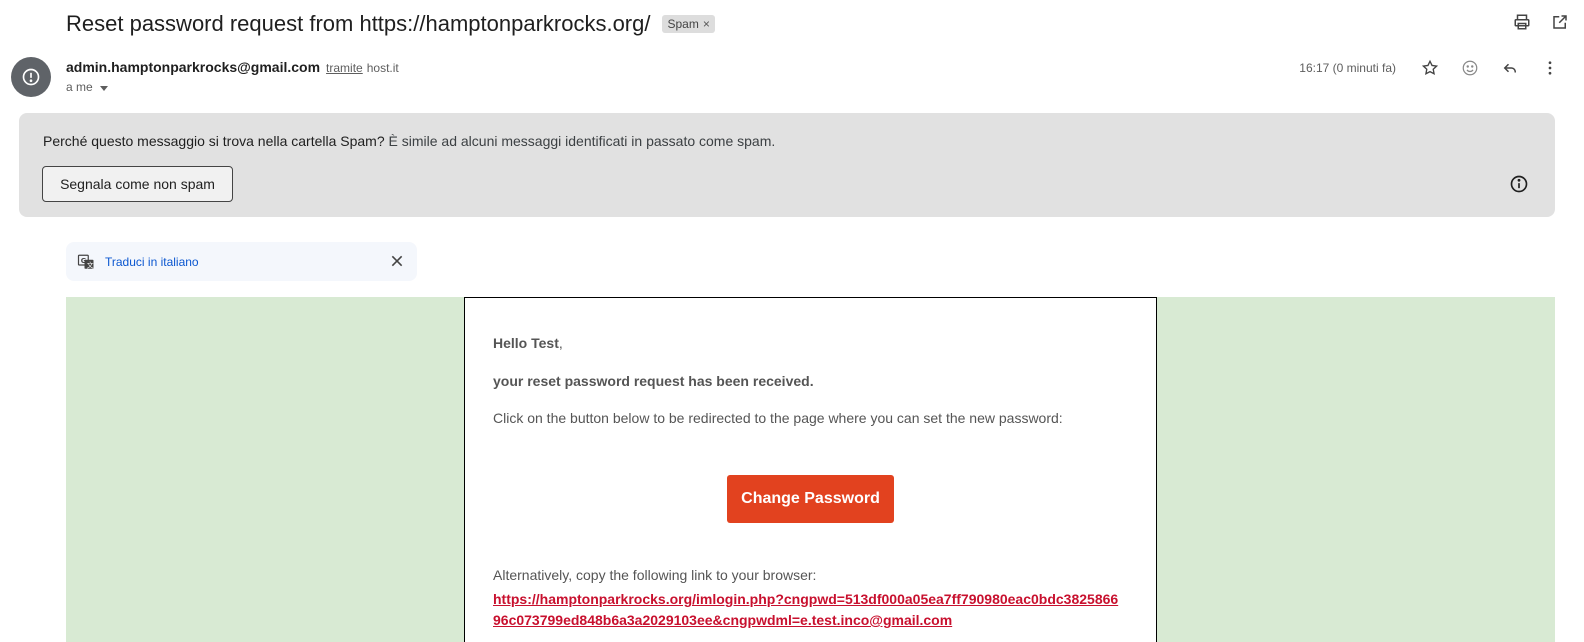  Describe the element at coordinates (706, 24) in the screenshot. I see `remove-label-button: ×` at that location.